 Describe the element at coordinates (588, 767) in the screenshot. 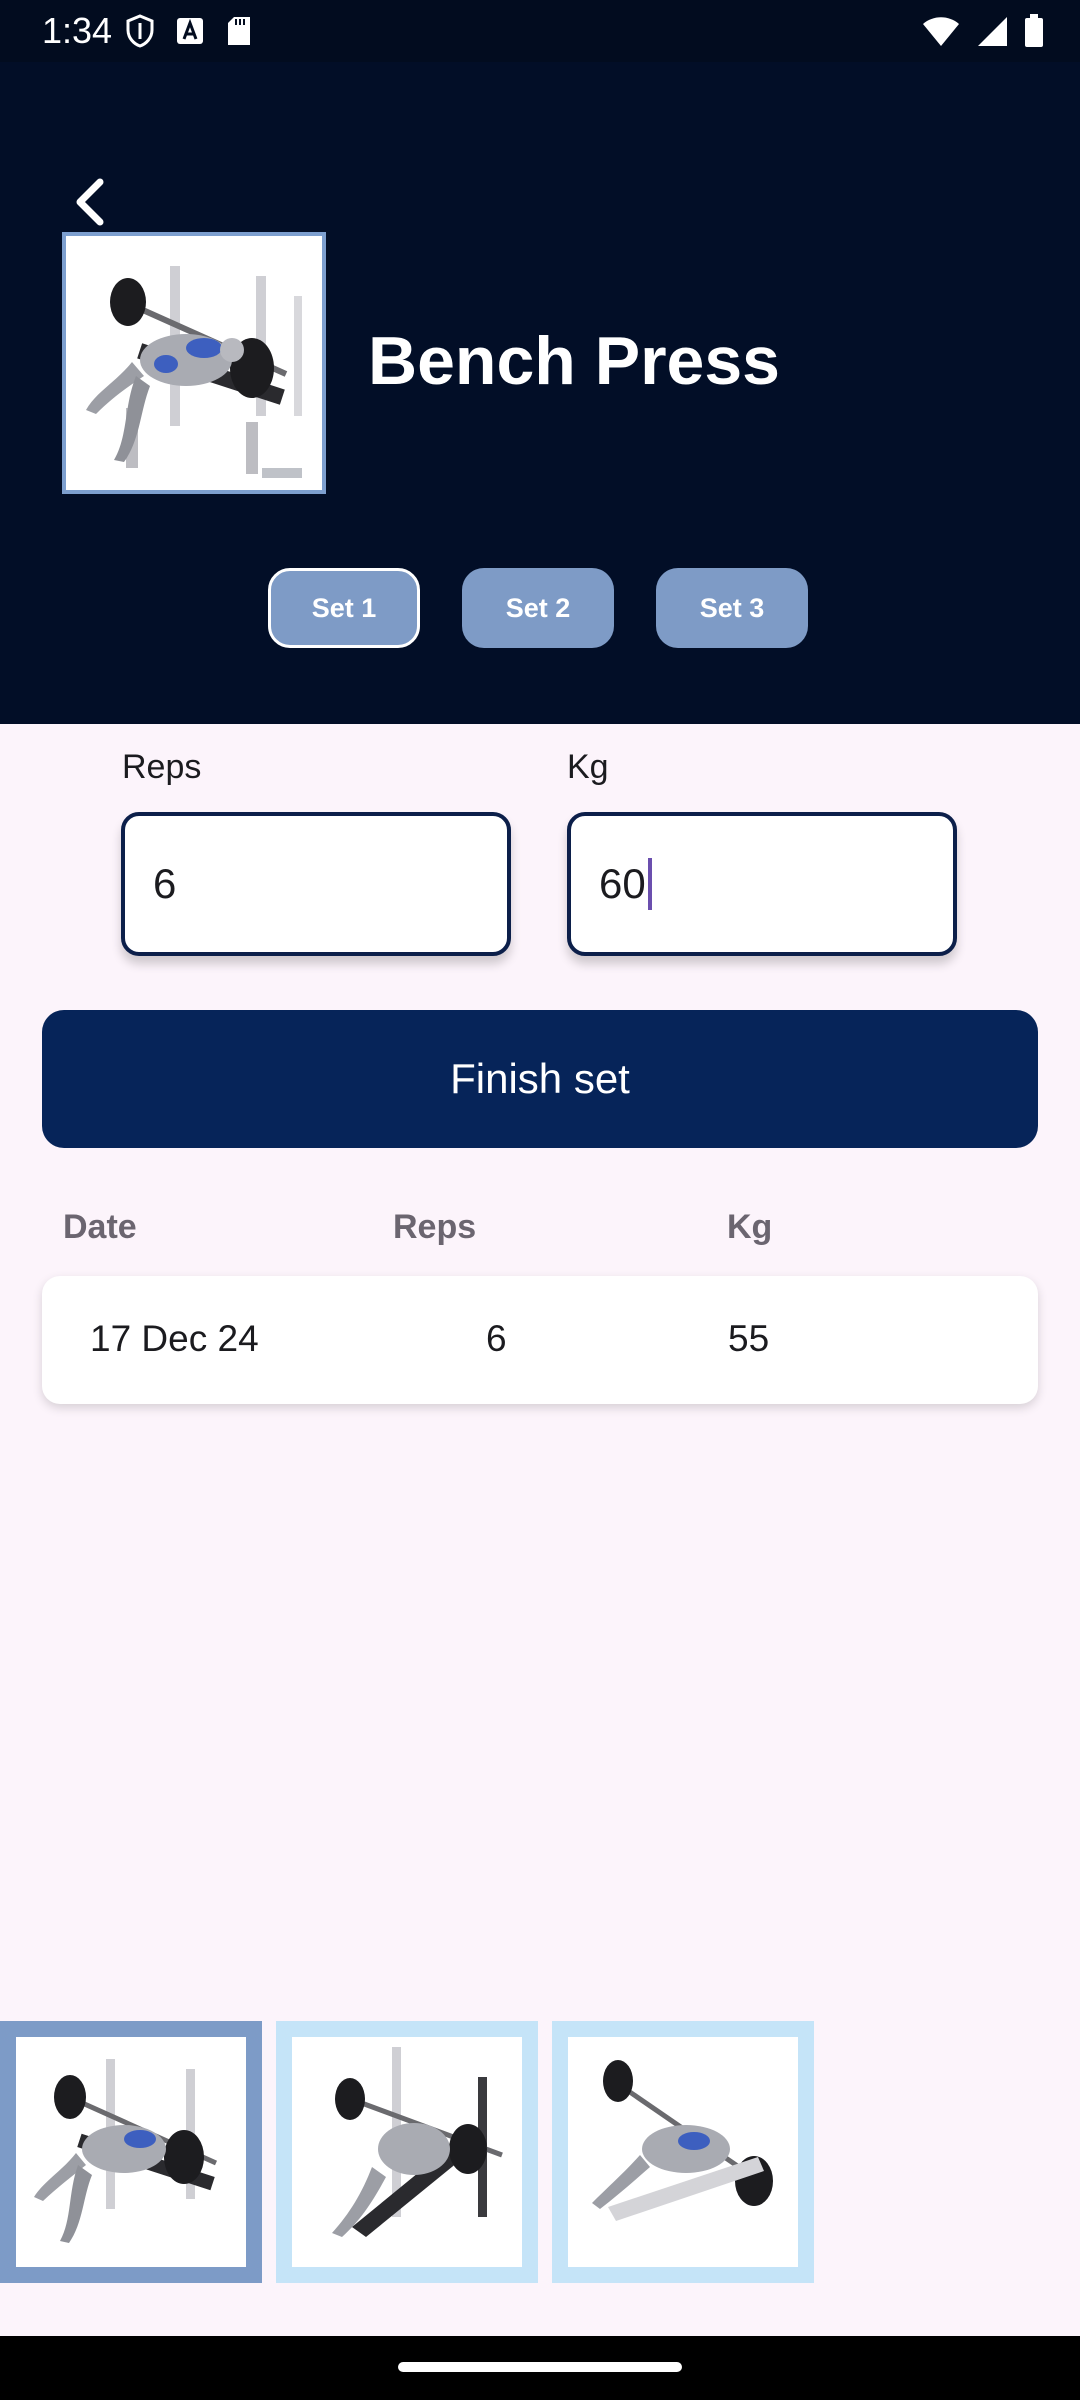

I see `kg-label: Kg` at that location.